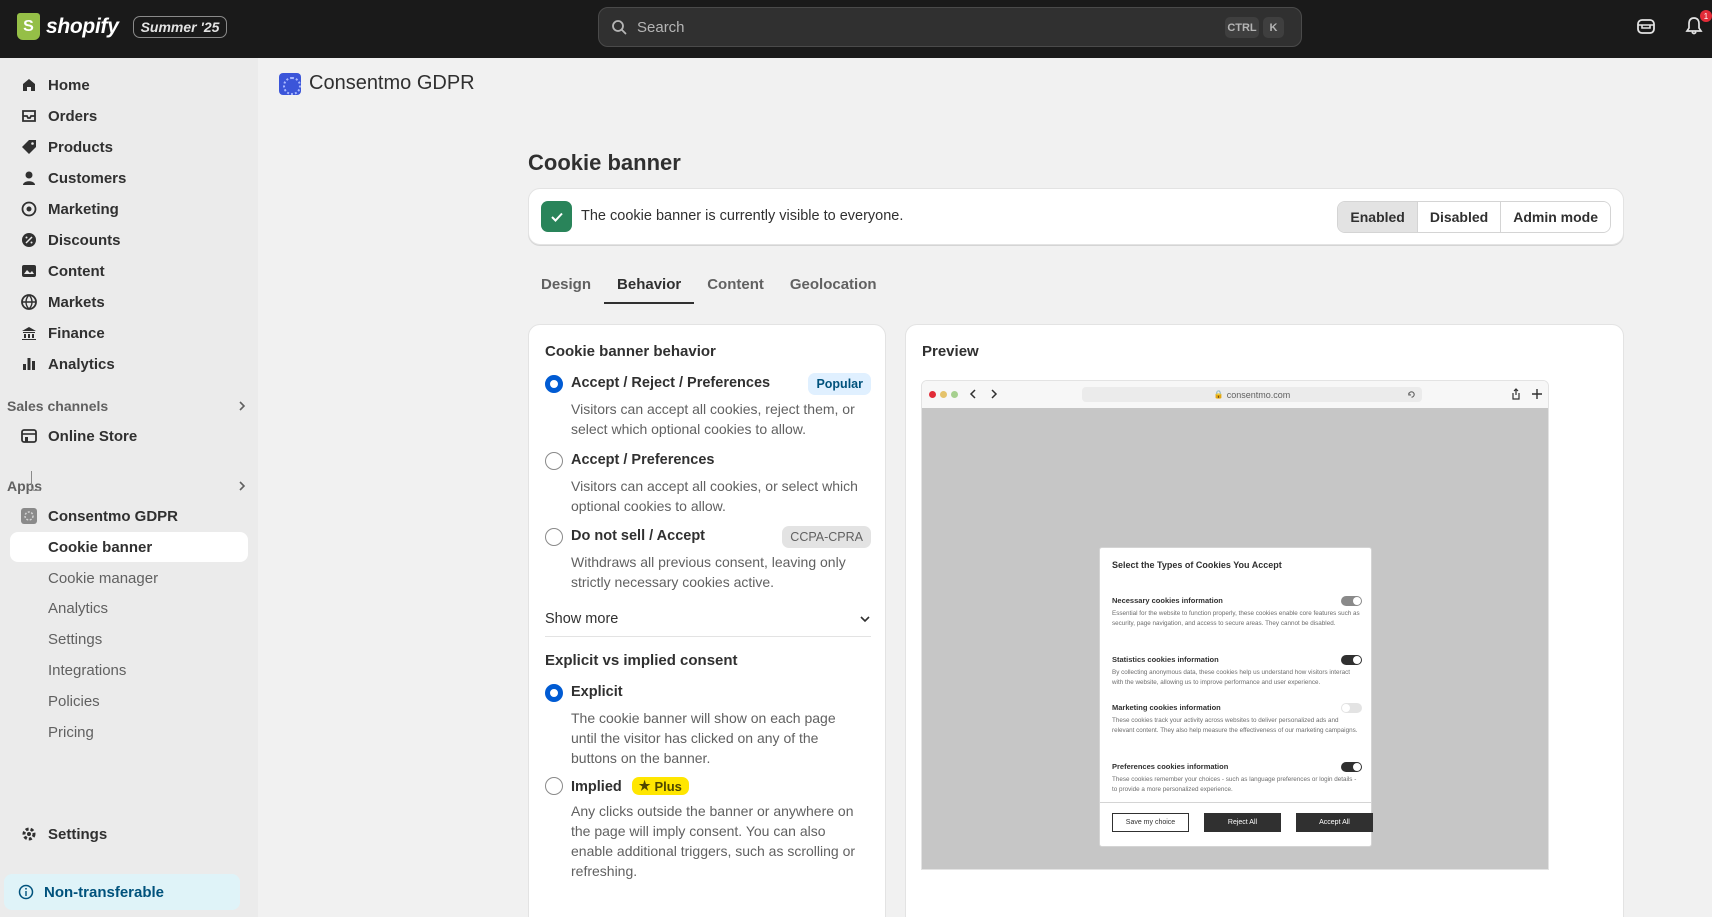  Describe the element at coordinates (129, 639) in the screenshot. I see `sidebar-item-app-settings: Settings` at that location.